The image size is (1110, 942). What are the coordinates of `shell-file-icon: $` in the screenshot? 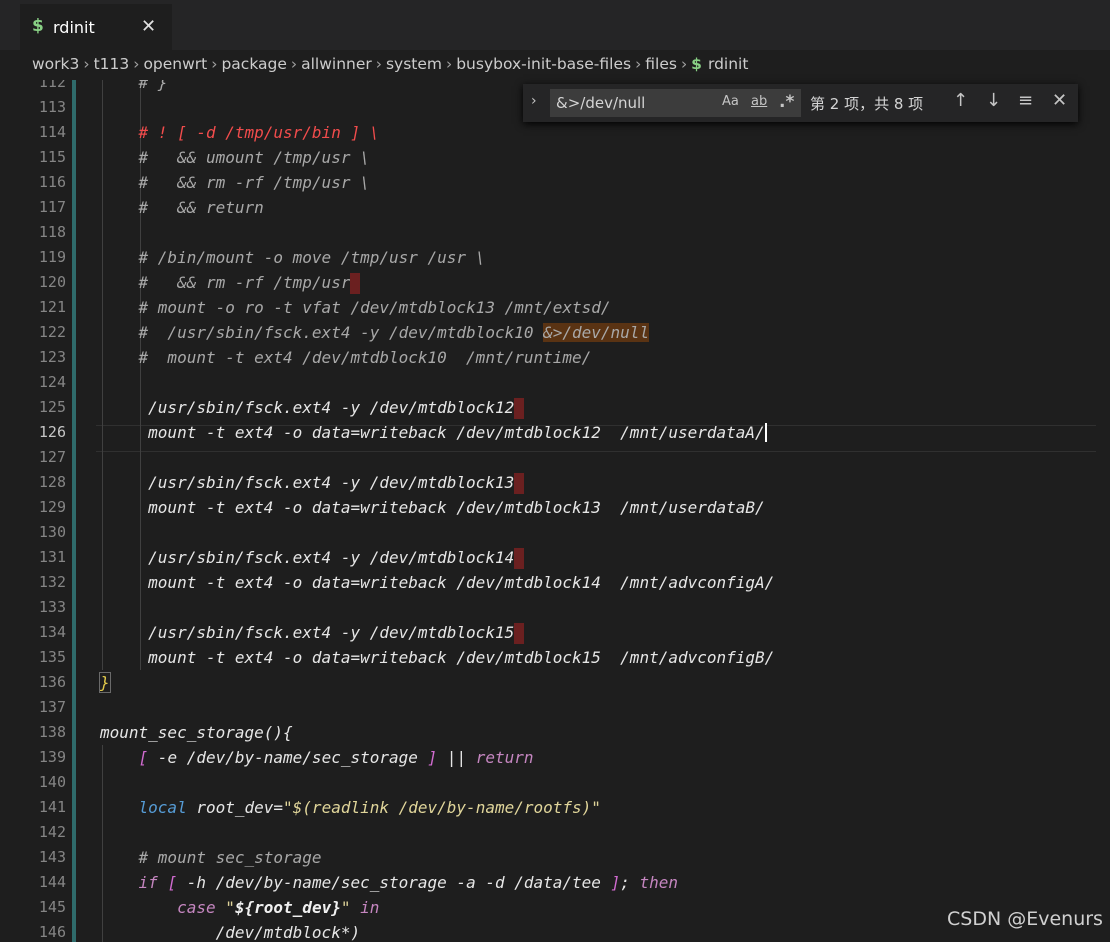 It's located at (696, 64).